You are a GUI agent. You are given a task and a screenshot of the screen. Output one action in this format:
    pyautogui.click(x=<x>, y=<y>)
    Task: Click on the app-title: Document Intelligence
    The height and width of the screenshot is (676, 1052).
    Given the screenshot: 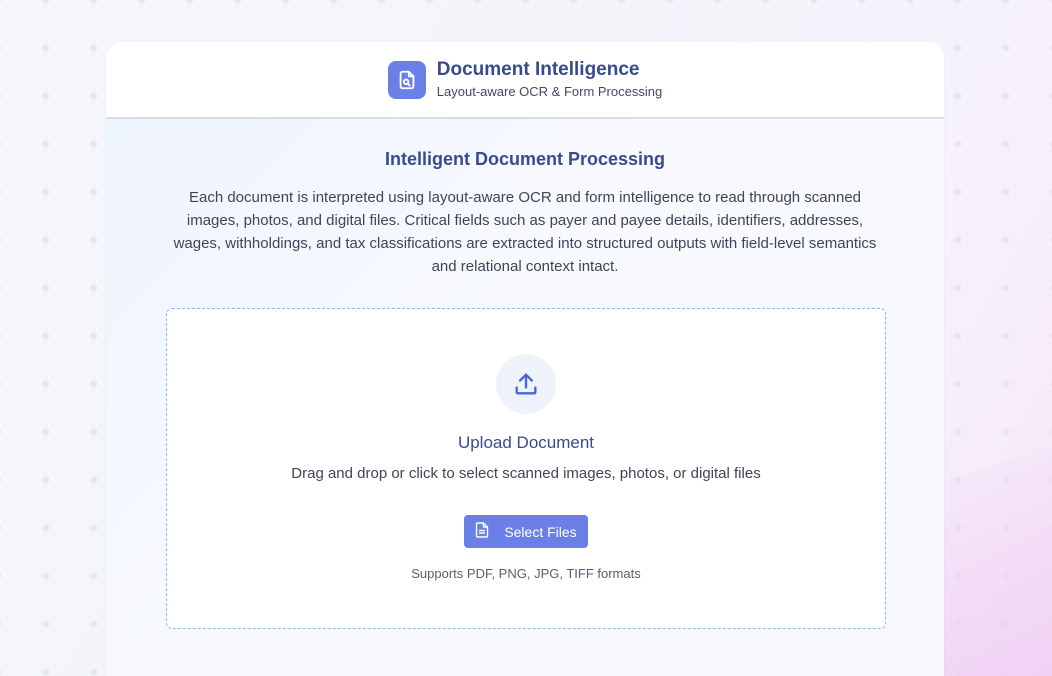 What is the action you would take?
    pyautogui.click(x=538, y=69)
    